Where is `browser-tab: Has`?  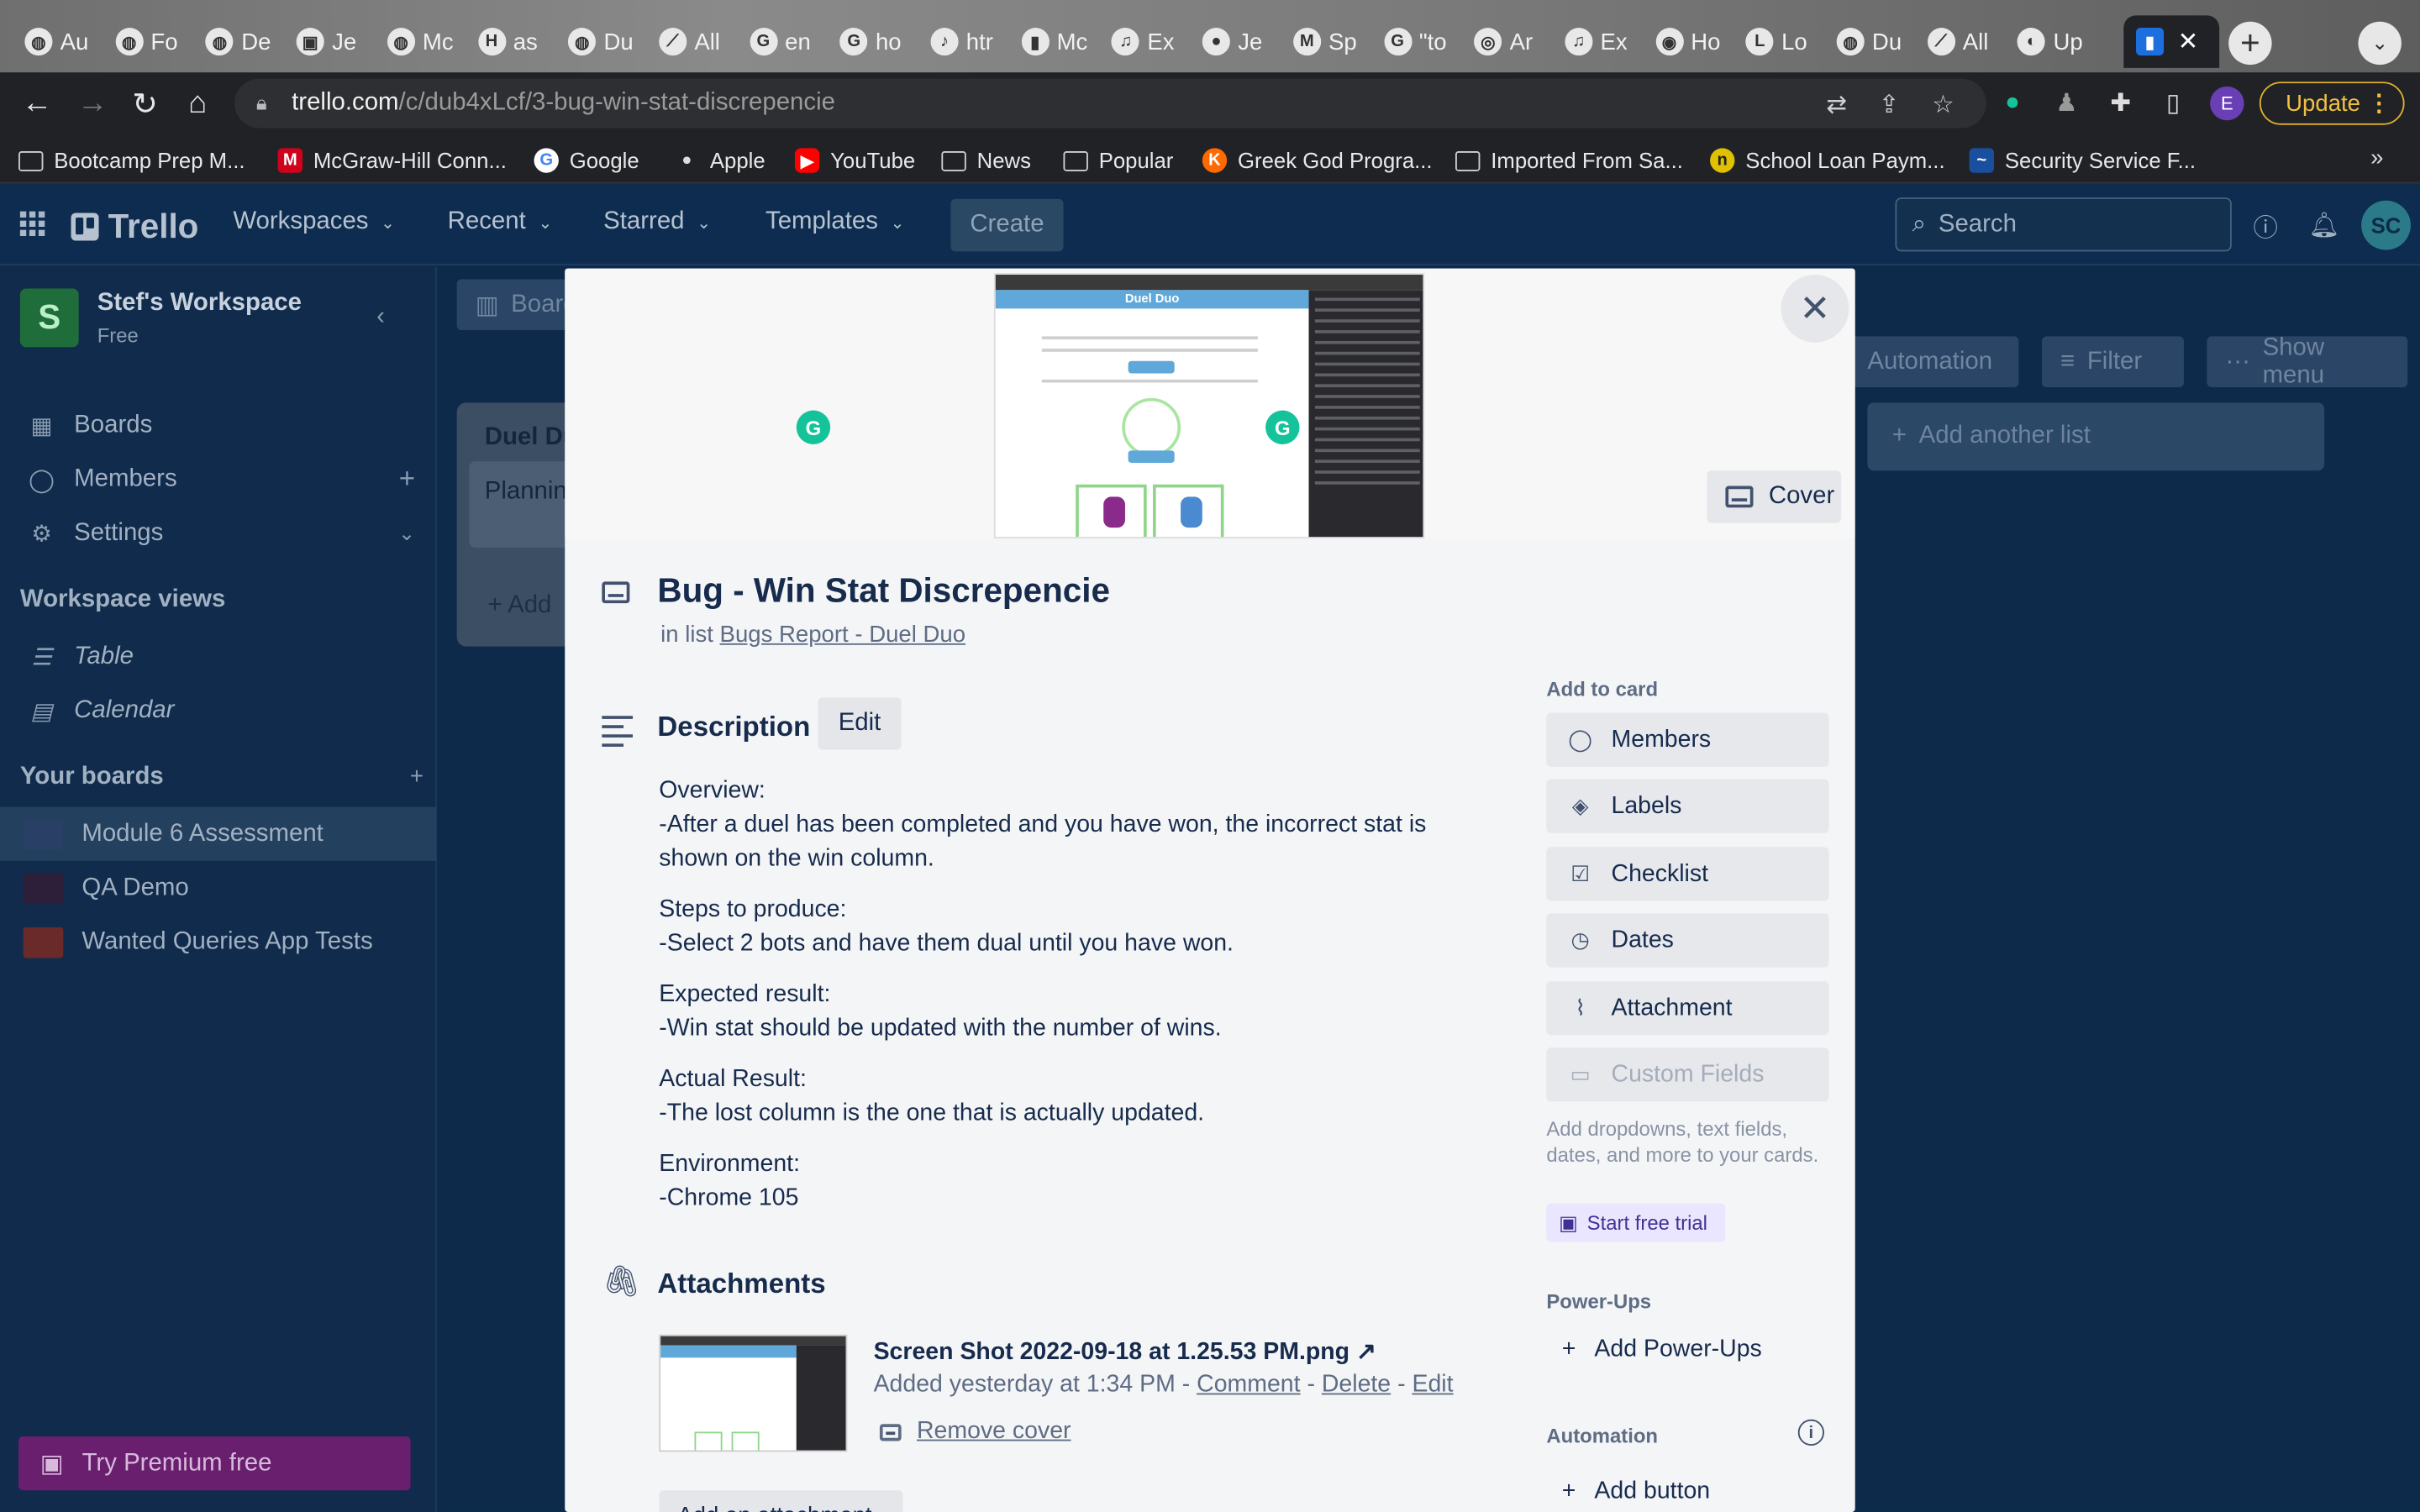 browser-tab: Has is located at coordinates (508, 41).